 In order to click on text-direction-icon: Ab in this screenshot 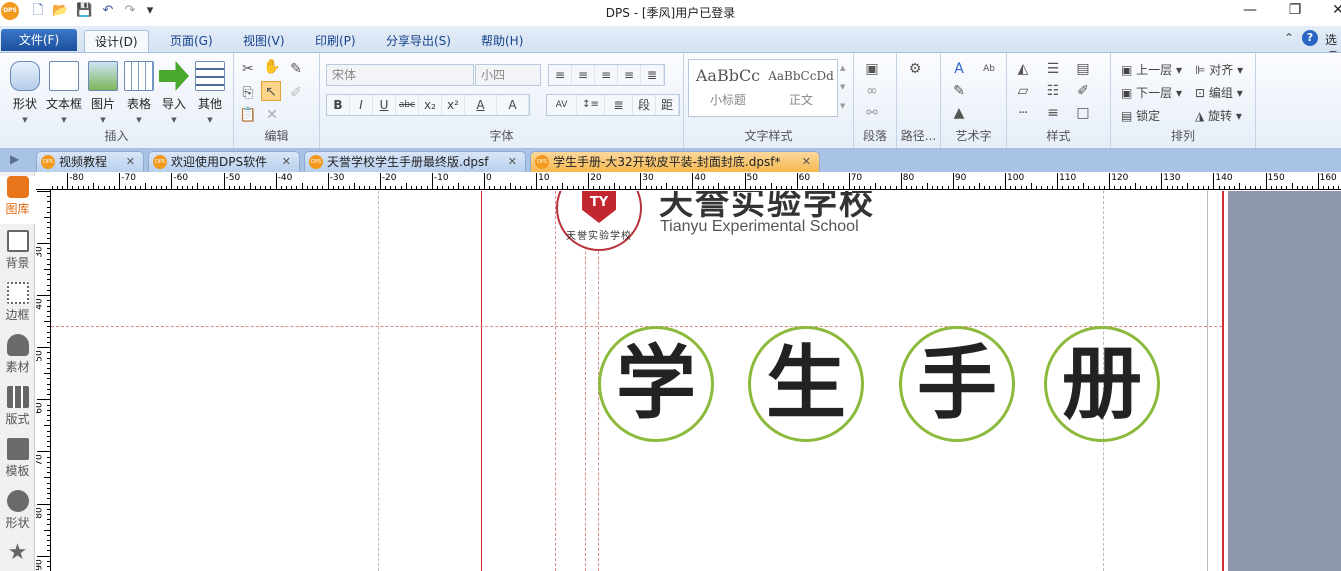, I will do `click(989, 69)`.